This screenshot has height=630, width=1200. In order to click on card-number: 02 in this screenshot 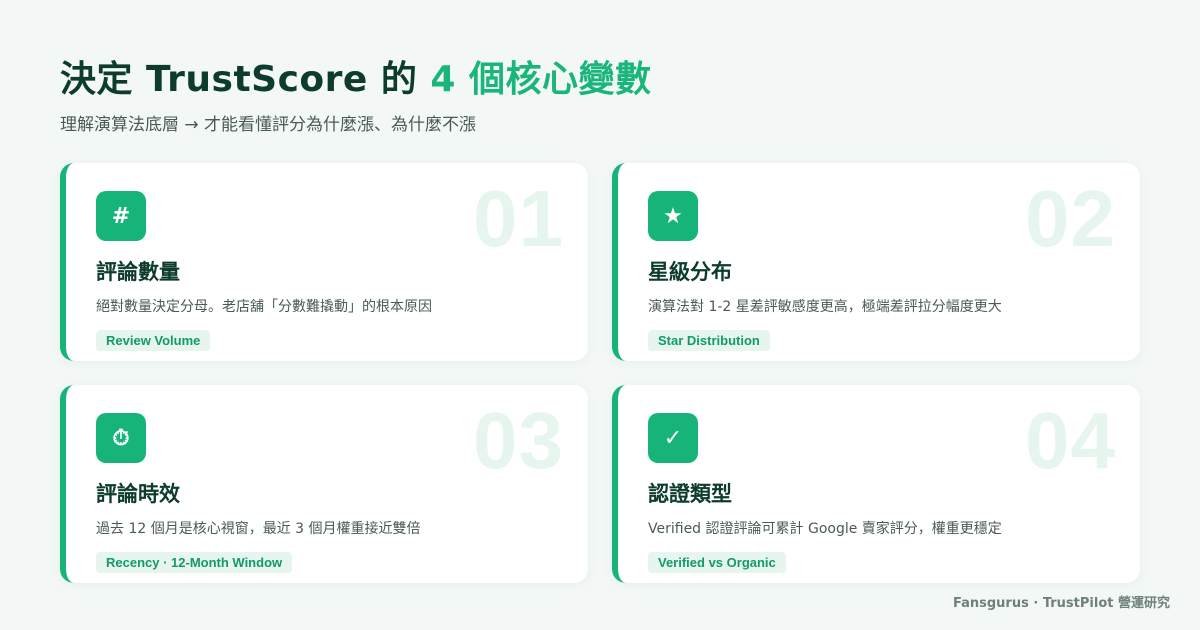, I will do `click(1070, 218)`.